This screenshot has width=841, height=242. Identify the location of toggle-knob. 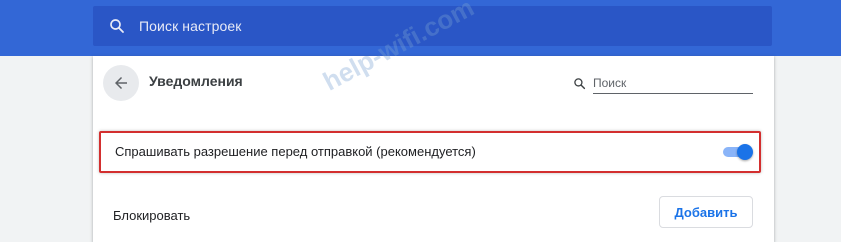
(745, 152).